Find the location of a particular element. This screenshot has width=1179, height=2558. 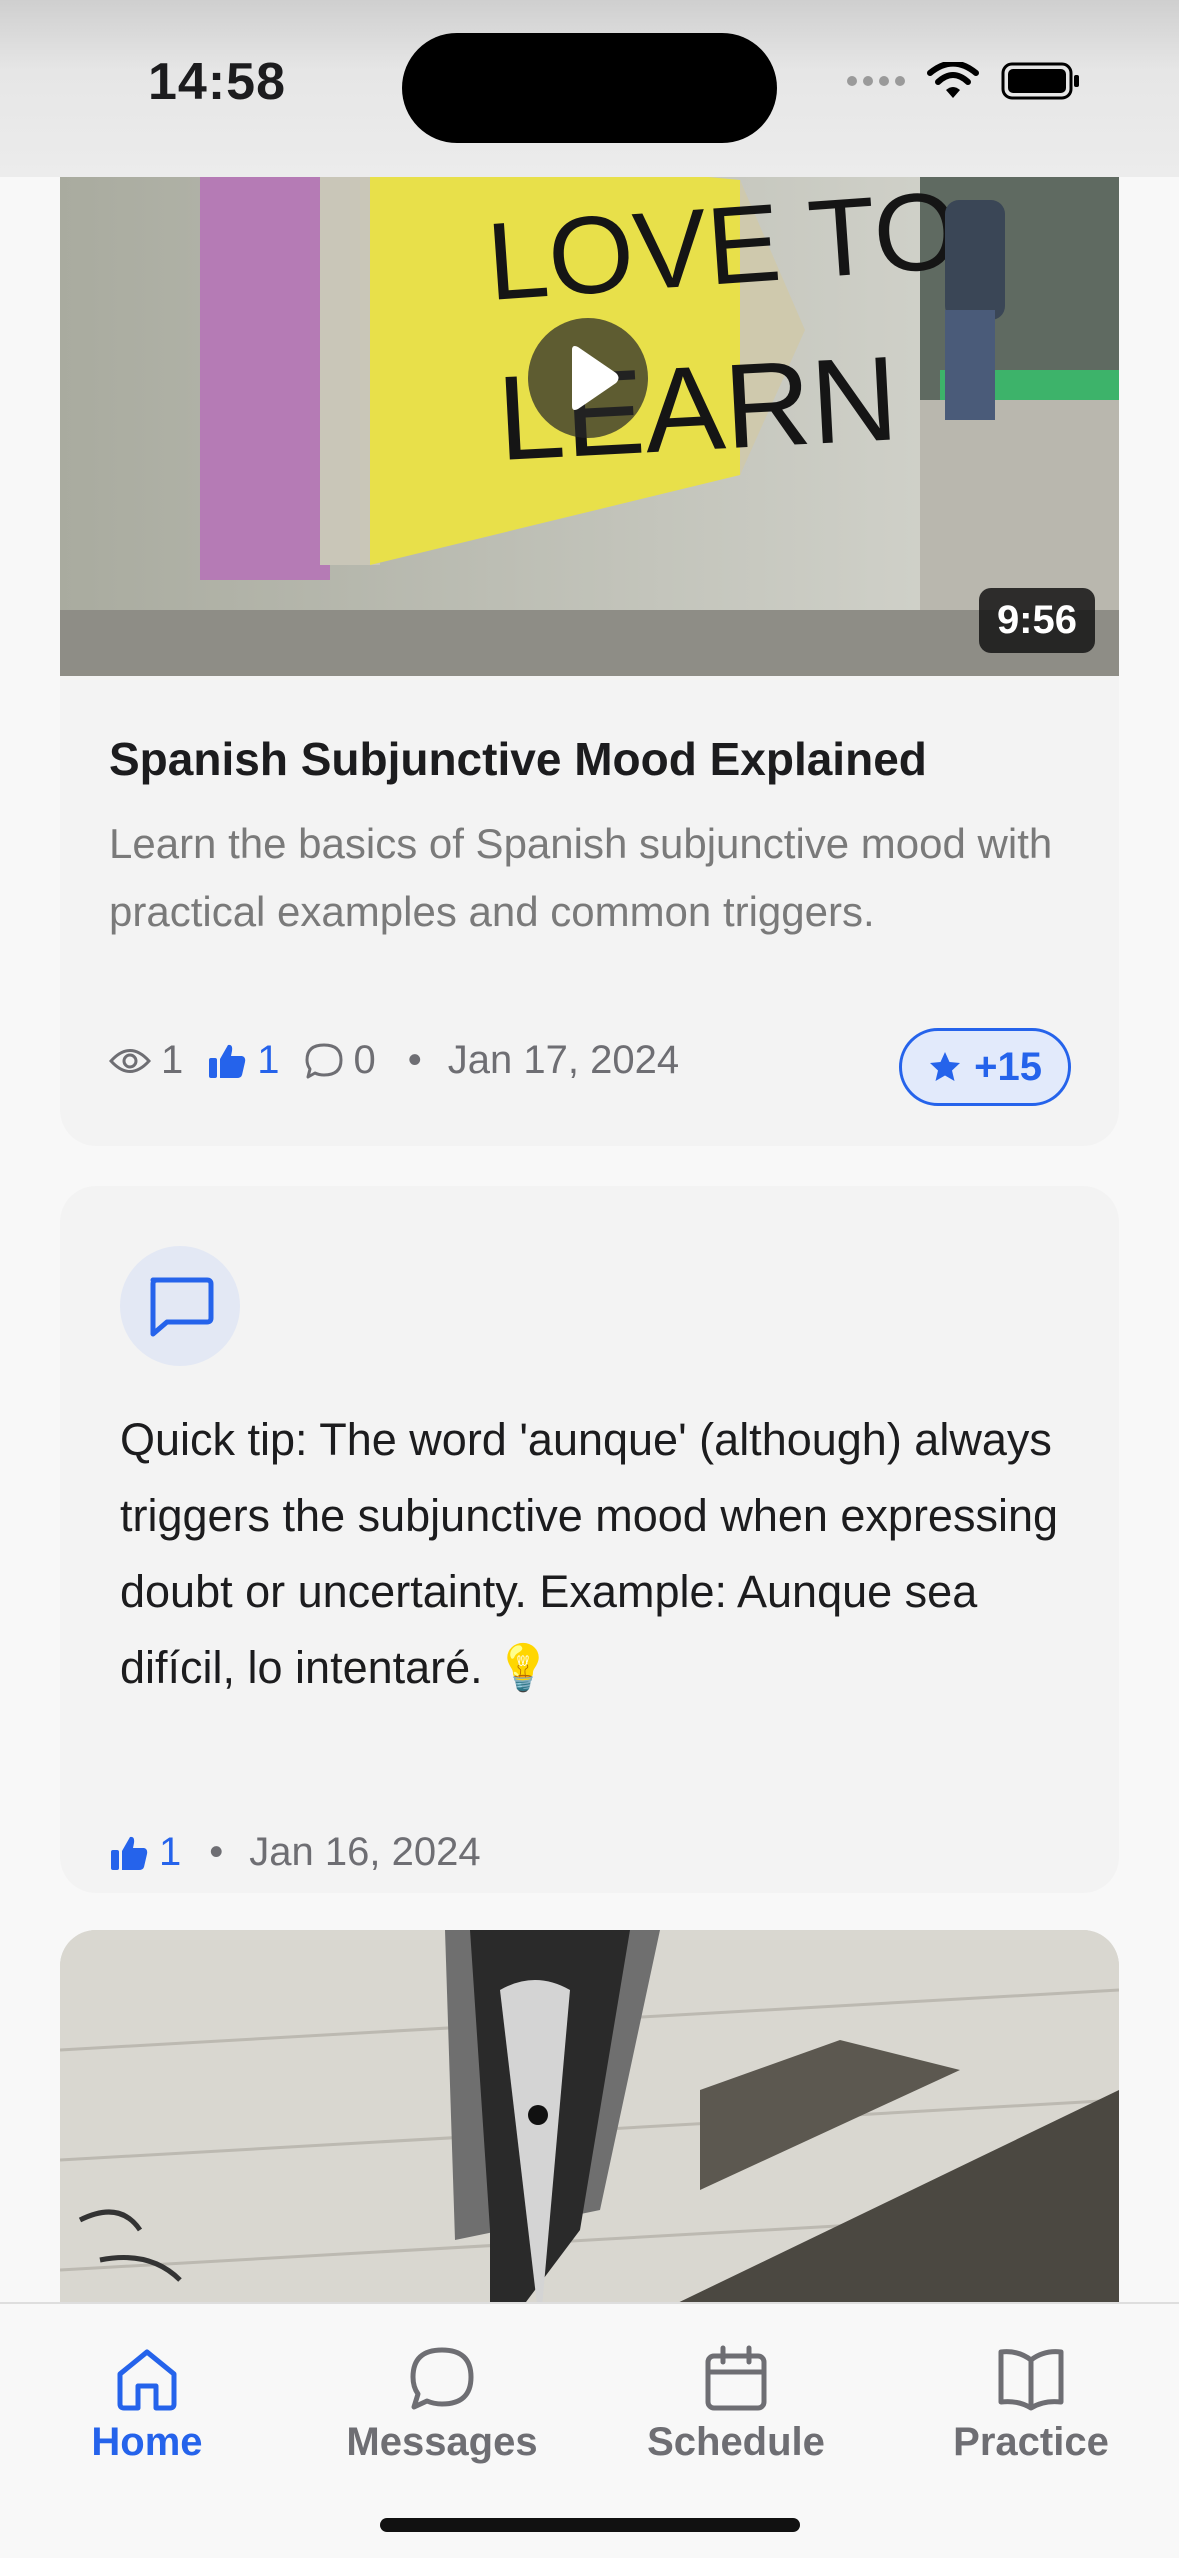

status-icons is located at coordinates (964, 81).